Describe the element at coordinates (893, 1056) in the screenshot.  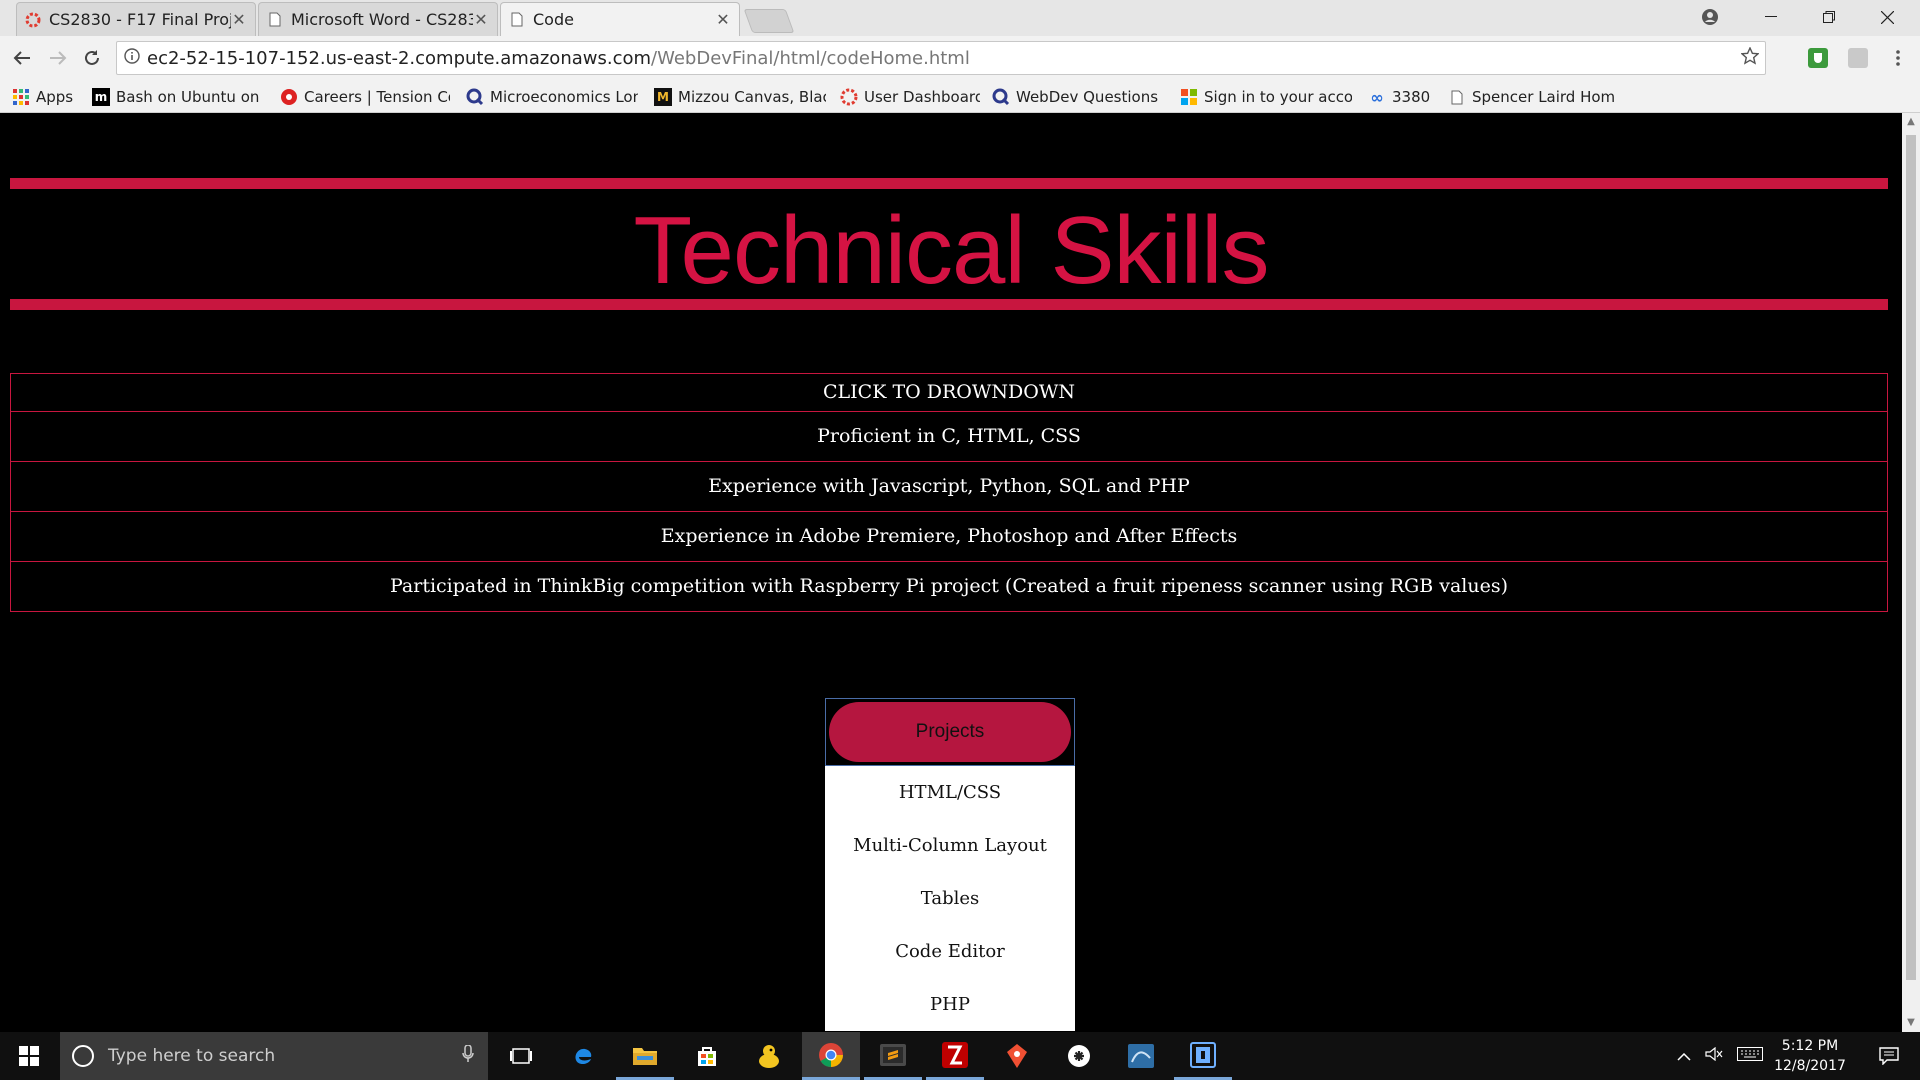
I see `sublime-text-icon` at that location.